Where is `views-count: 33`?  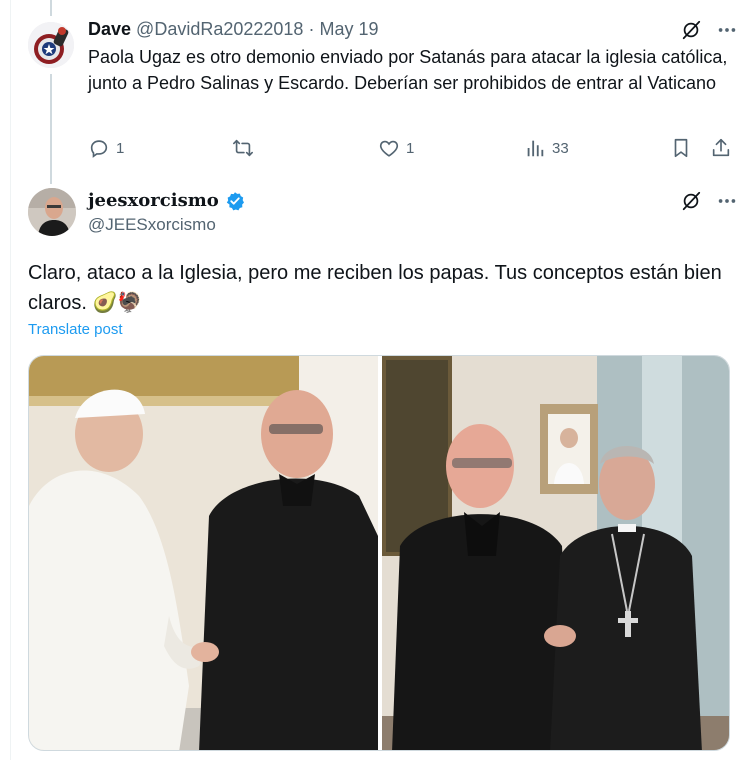
views-count: 33 is located at coordinates (560, 148).